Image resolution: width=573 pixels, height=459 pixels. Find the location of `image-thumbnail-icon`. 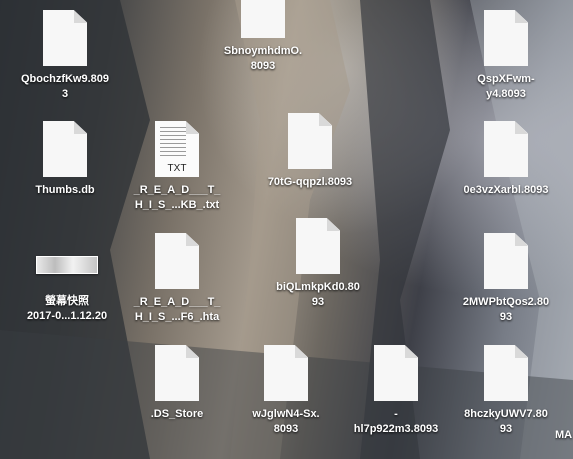

image-thumbnail-icon is located at coordinates (67, 265).